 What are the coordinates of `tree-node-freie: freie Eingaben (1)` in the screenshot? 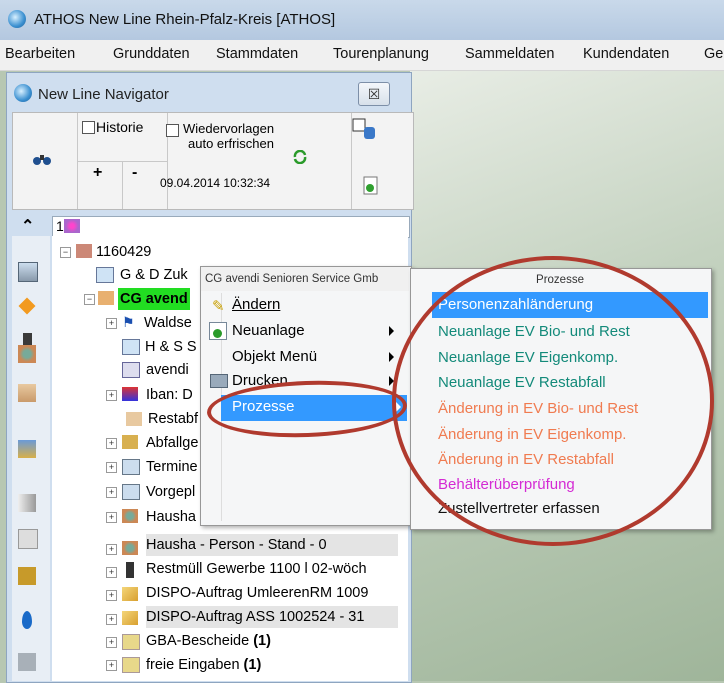 It's located at (203, 665).